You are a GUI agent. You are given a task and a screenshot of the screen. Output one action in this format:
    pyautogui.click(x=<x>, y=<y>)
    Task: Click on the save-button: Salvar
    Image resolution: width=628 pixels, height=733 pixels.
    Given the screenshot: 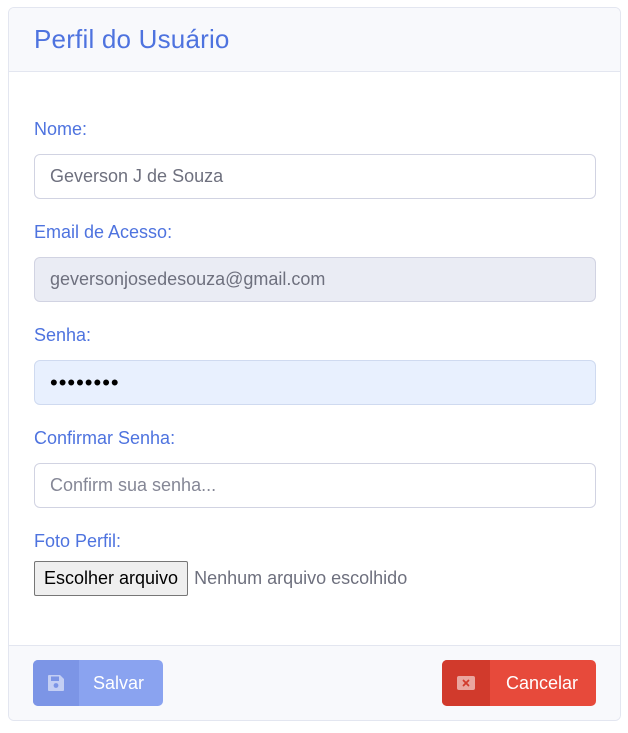 What is the action you would take?
    pyautogui.click(x=98, y=683)
    